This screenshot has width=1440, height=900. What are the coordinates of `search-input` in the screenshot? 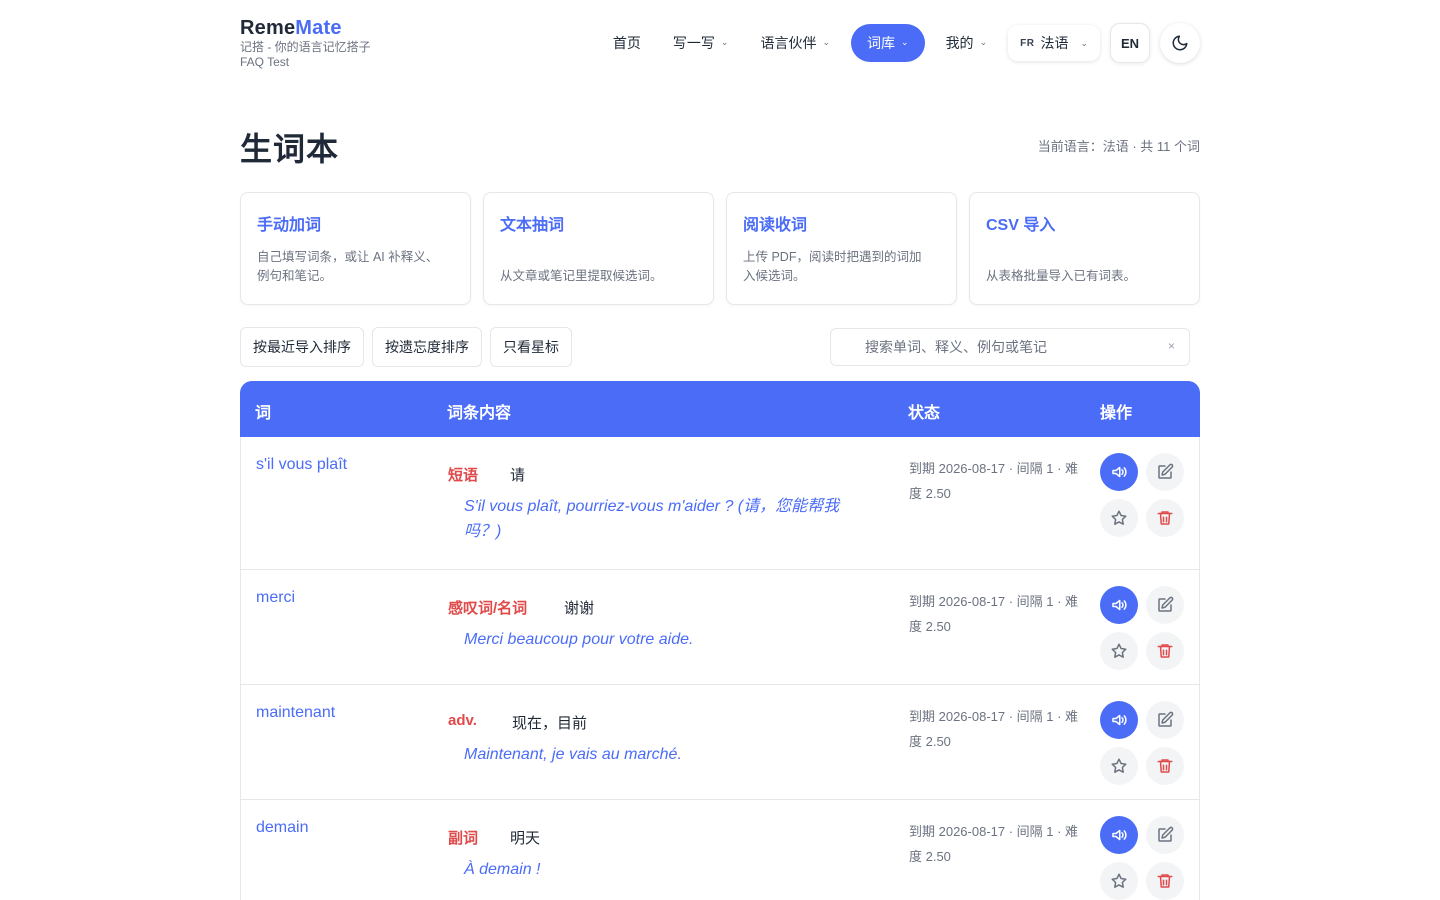 It's located at (1015, 347).